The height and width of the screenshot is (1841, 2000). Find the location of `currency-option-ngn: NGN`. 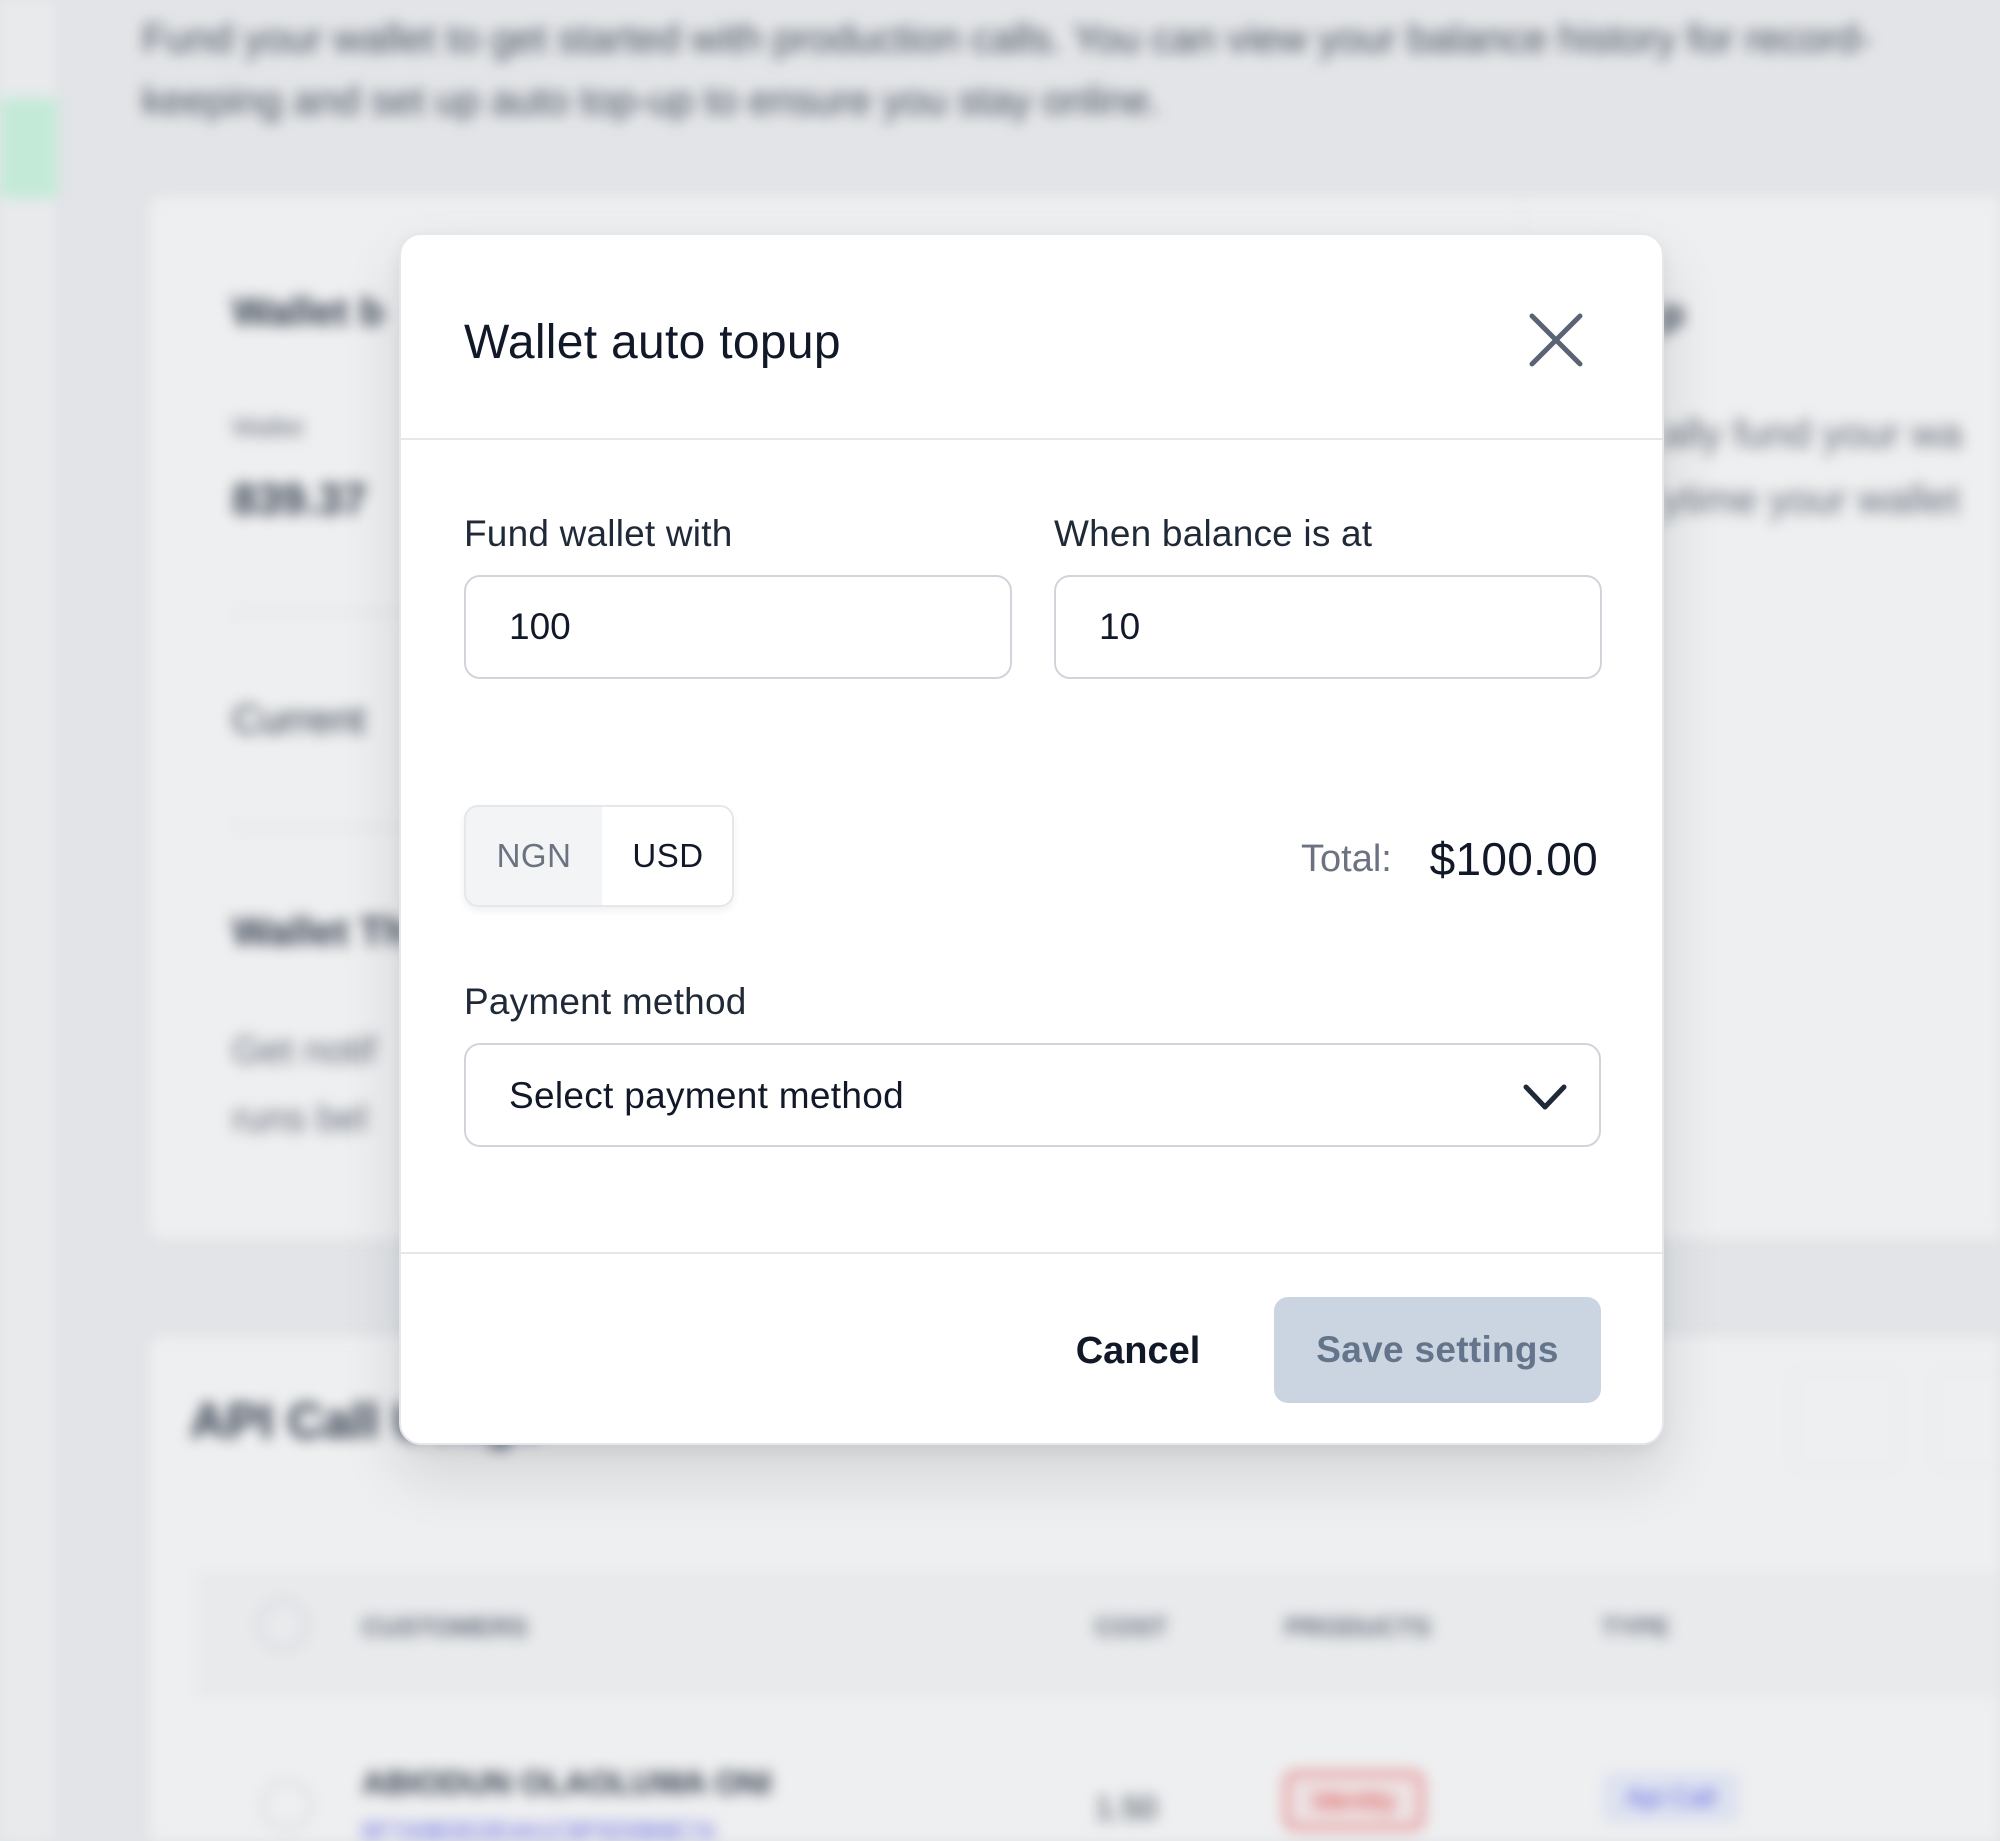

currency-option-ngn: NGN is located at coordinates (534, 856).